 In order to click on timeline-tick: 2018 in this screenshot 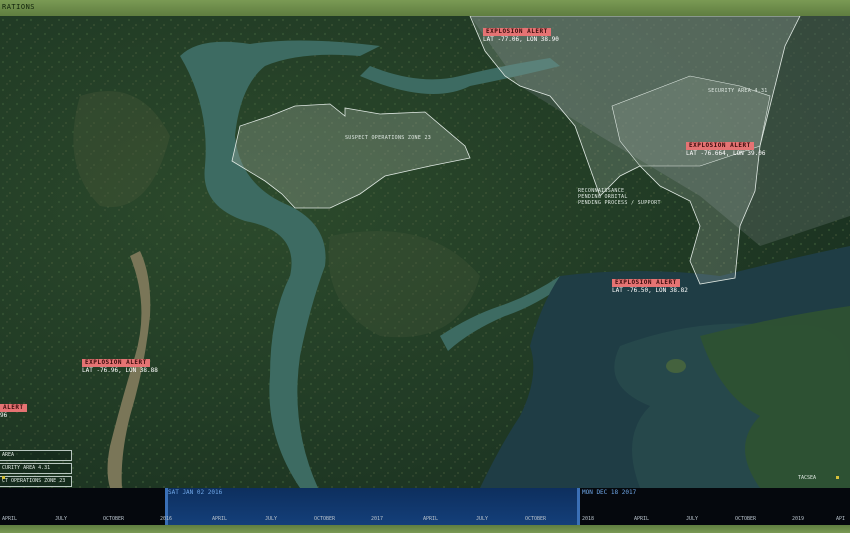, I will do `click(588, 519)`.